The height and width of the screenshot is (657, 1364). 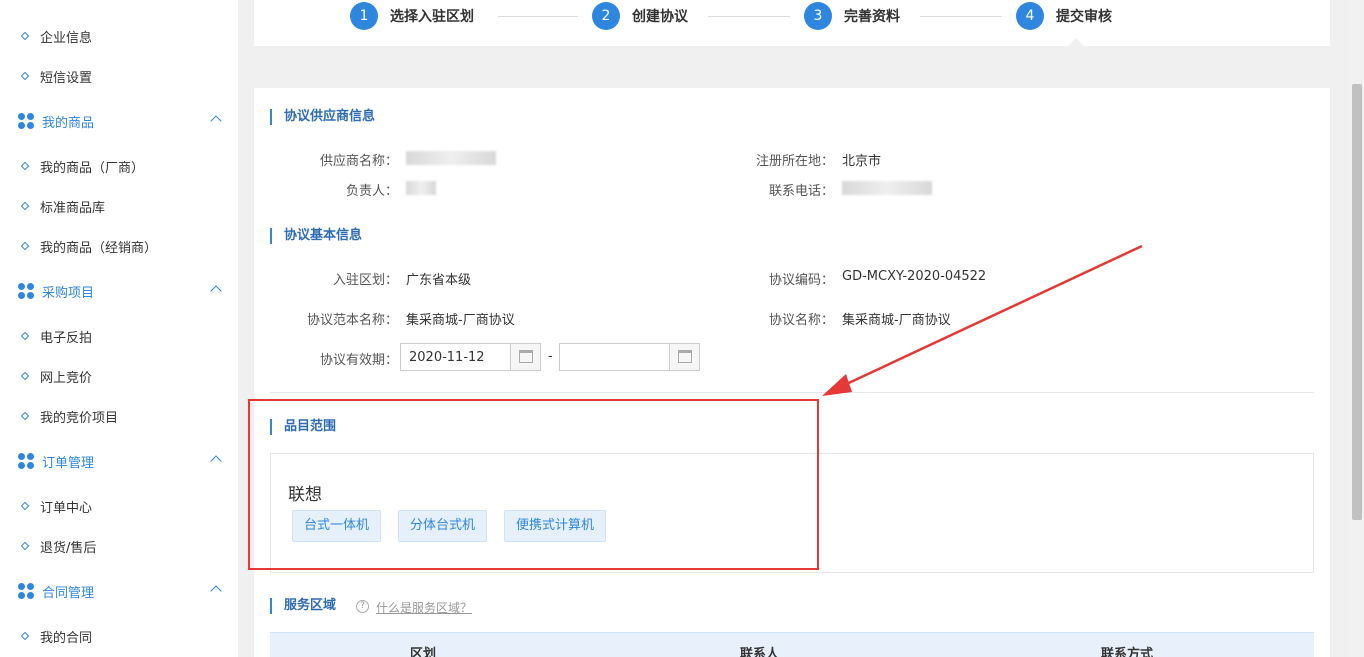 What do you see at coordinates (119, 121) in the screenshot?
I see `sidebar-group-my-products: 我的商品` at bounding box center [119, 121].